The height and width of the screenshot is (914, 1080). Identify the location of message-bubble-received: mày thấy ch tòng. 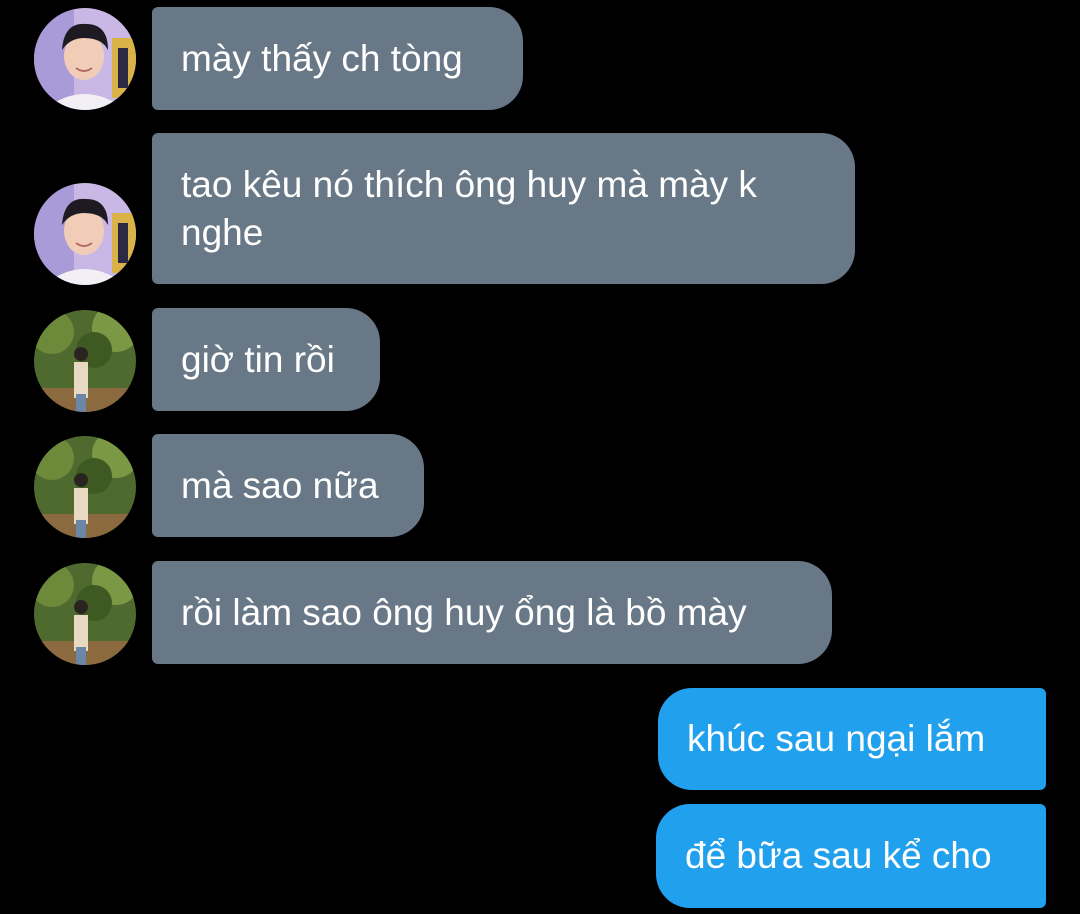
(337, 58).